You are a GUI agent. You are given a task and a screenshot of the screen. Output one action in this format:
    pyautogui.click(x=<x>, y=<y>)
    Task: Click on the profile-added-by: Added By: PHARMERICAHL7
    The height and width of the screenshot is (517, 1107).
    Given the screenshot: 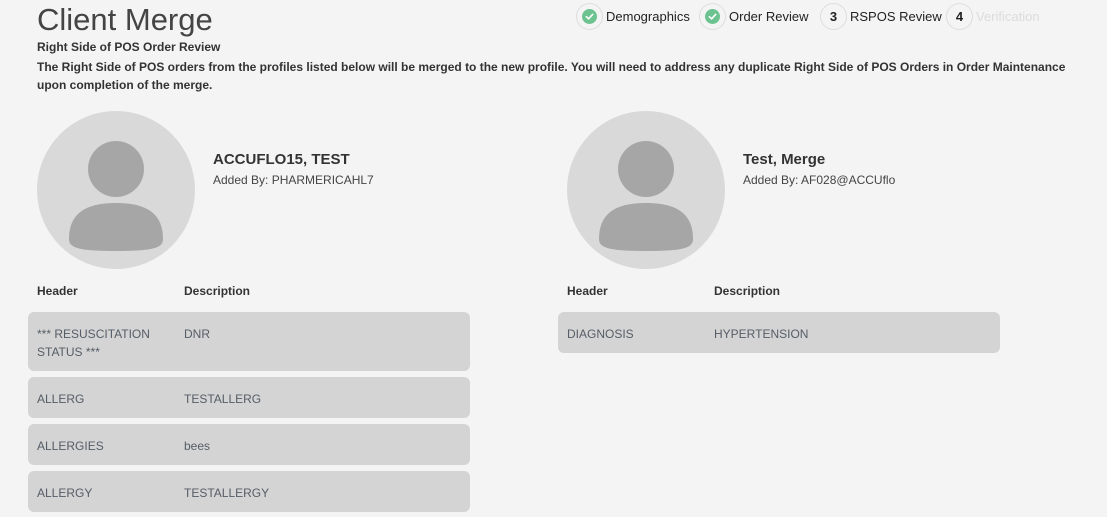 What is the action you would take?
    pyautogui.click(x=293, y=180)
    